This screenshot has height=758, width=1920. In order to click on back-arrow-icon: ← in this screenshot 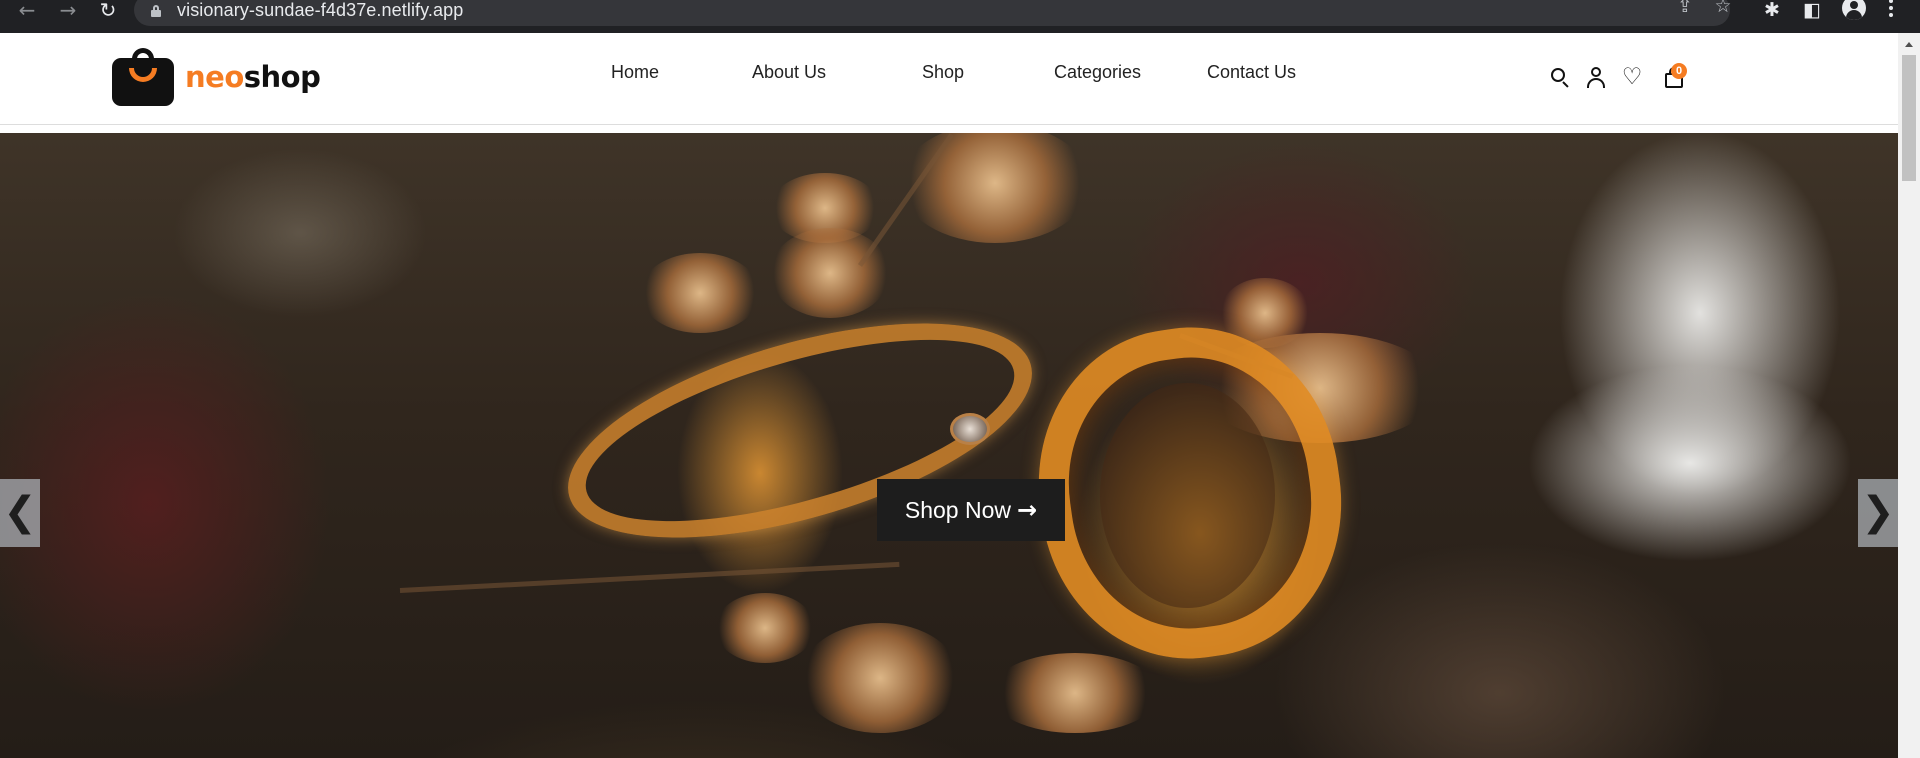, I will do `click(27, 11)`.